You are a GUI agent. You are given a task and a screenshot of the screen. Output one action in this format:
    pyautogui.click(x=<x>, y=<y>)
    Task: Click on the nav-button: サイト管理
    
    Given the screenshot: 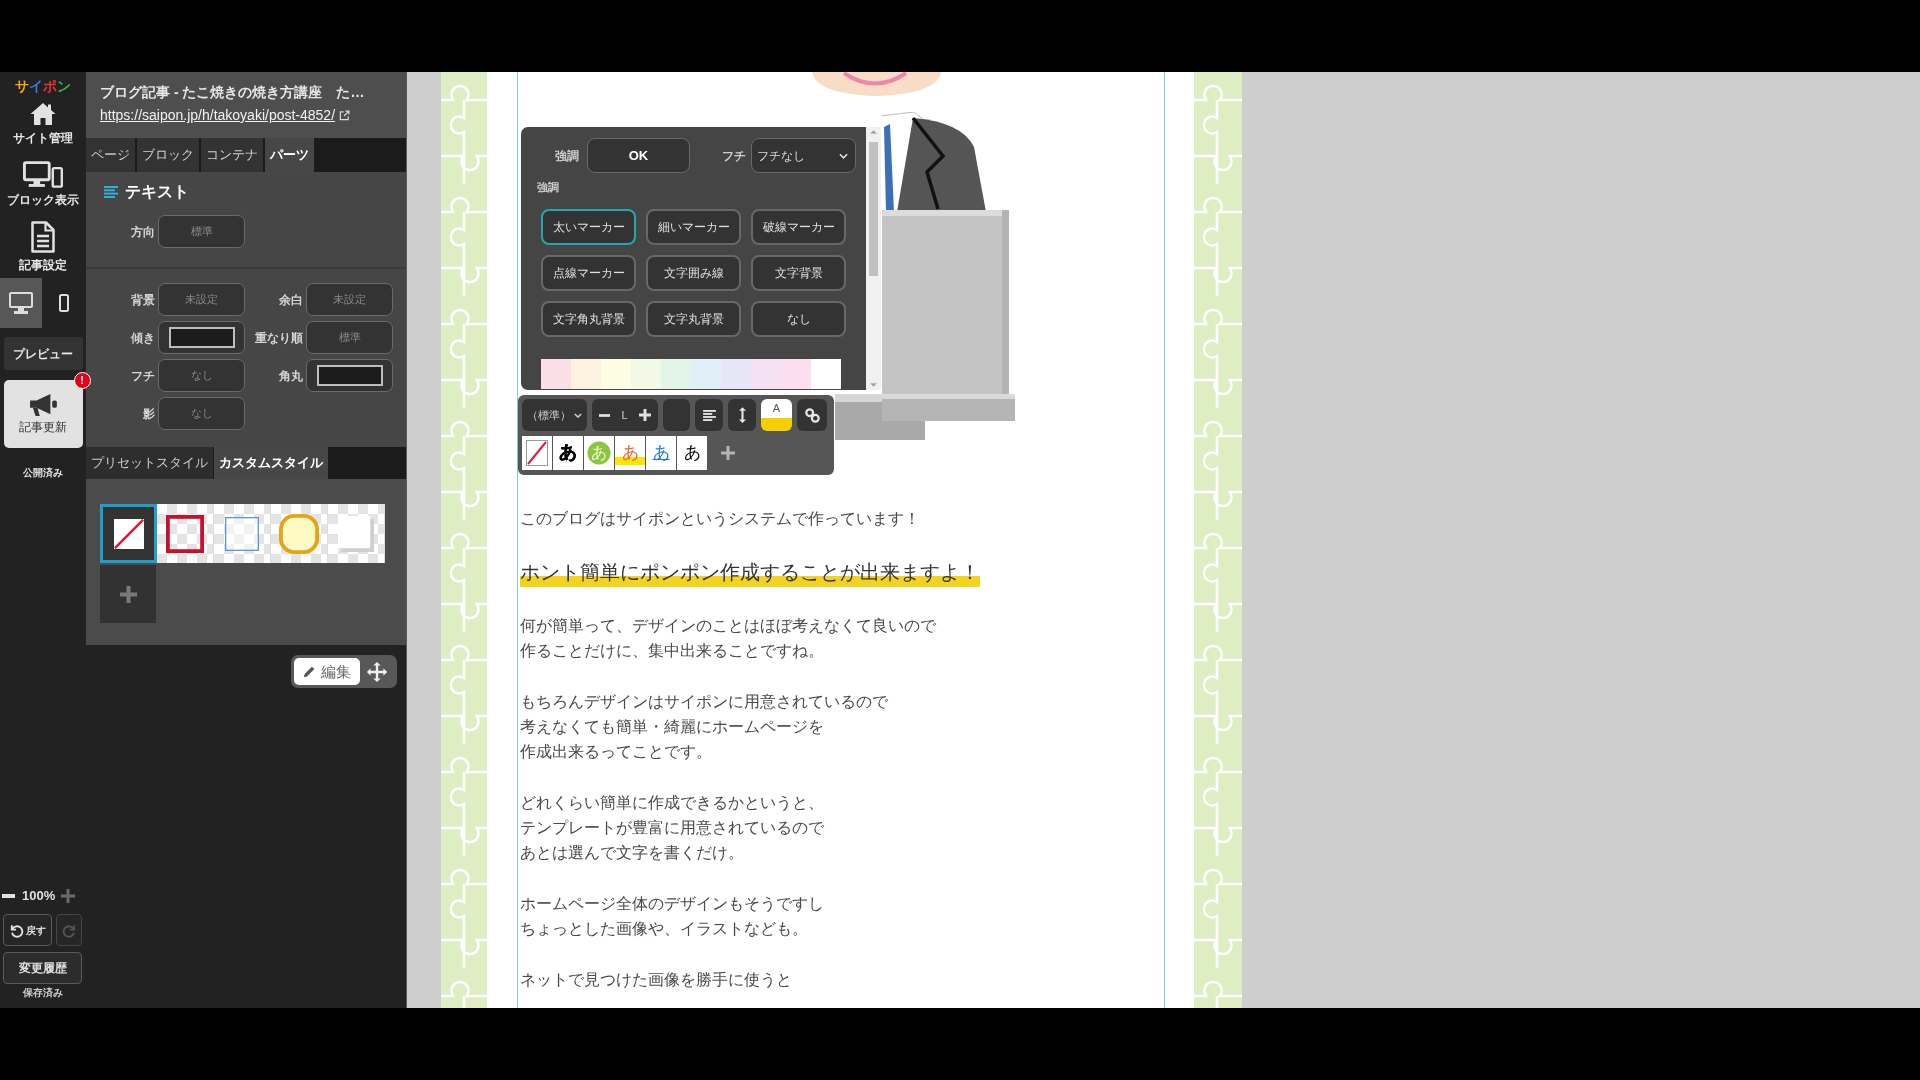 What is the action you would take?
    pyautogui.click(x=43, y=124)
    